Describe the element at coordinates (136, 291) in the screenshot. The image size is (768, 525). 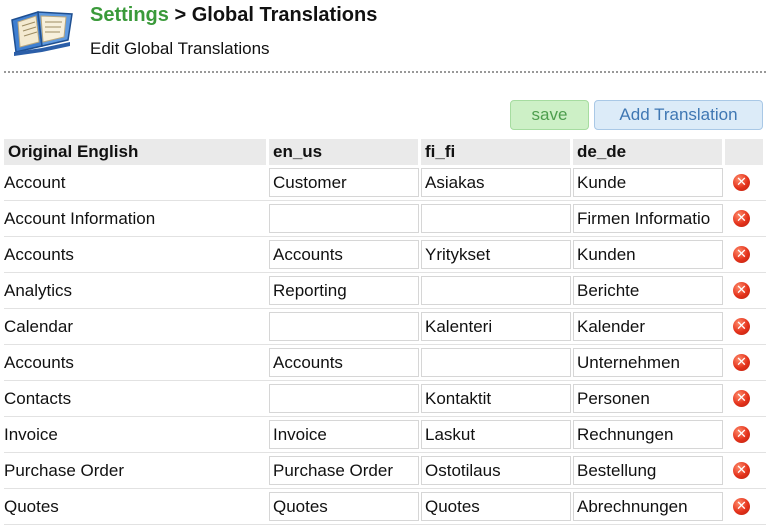
I see `original-english-cell: Analytics` at that location.